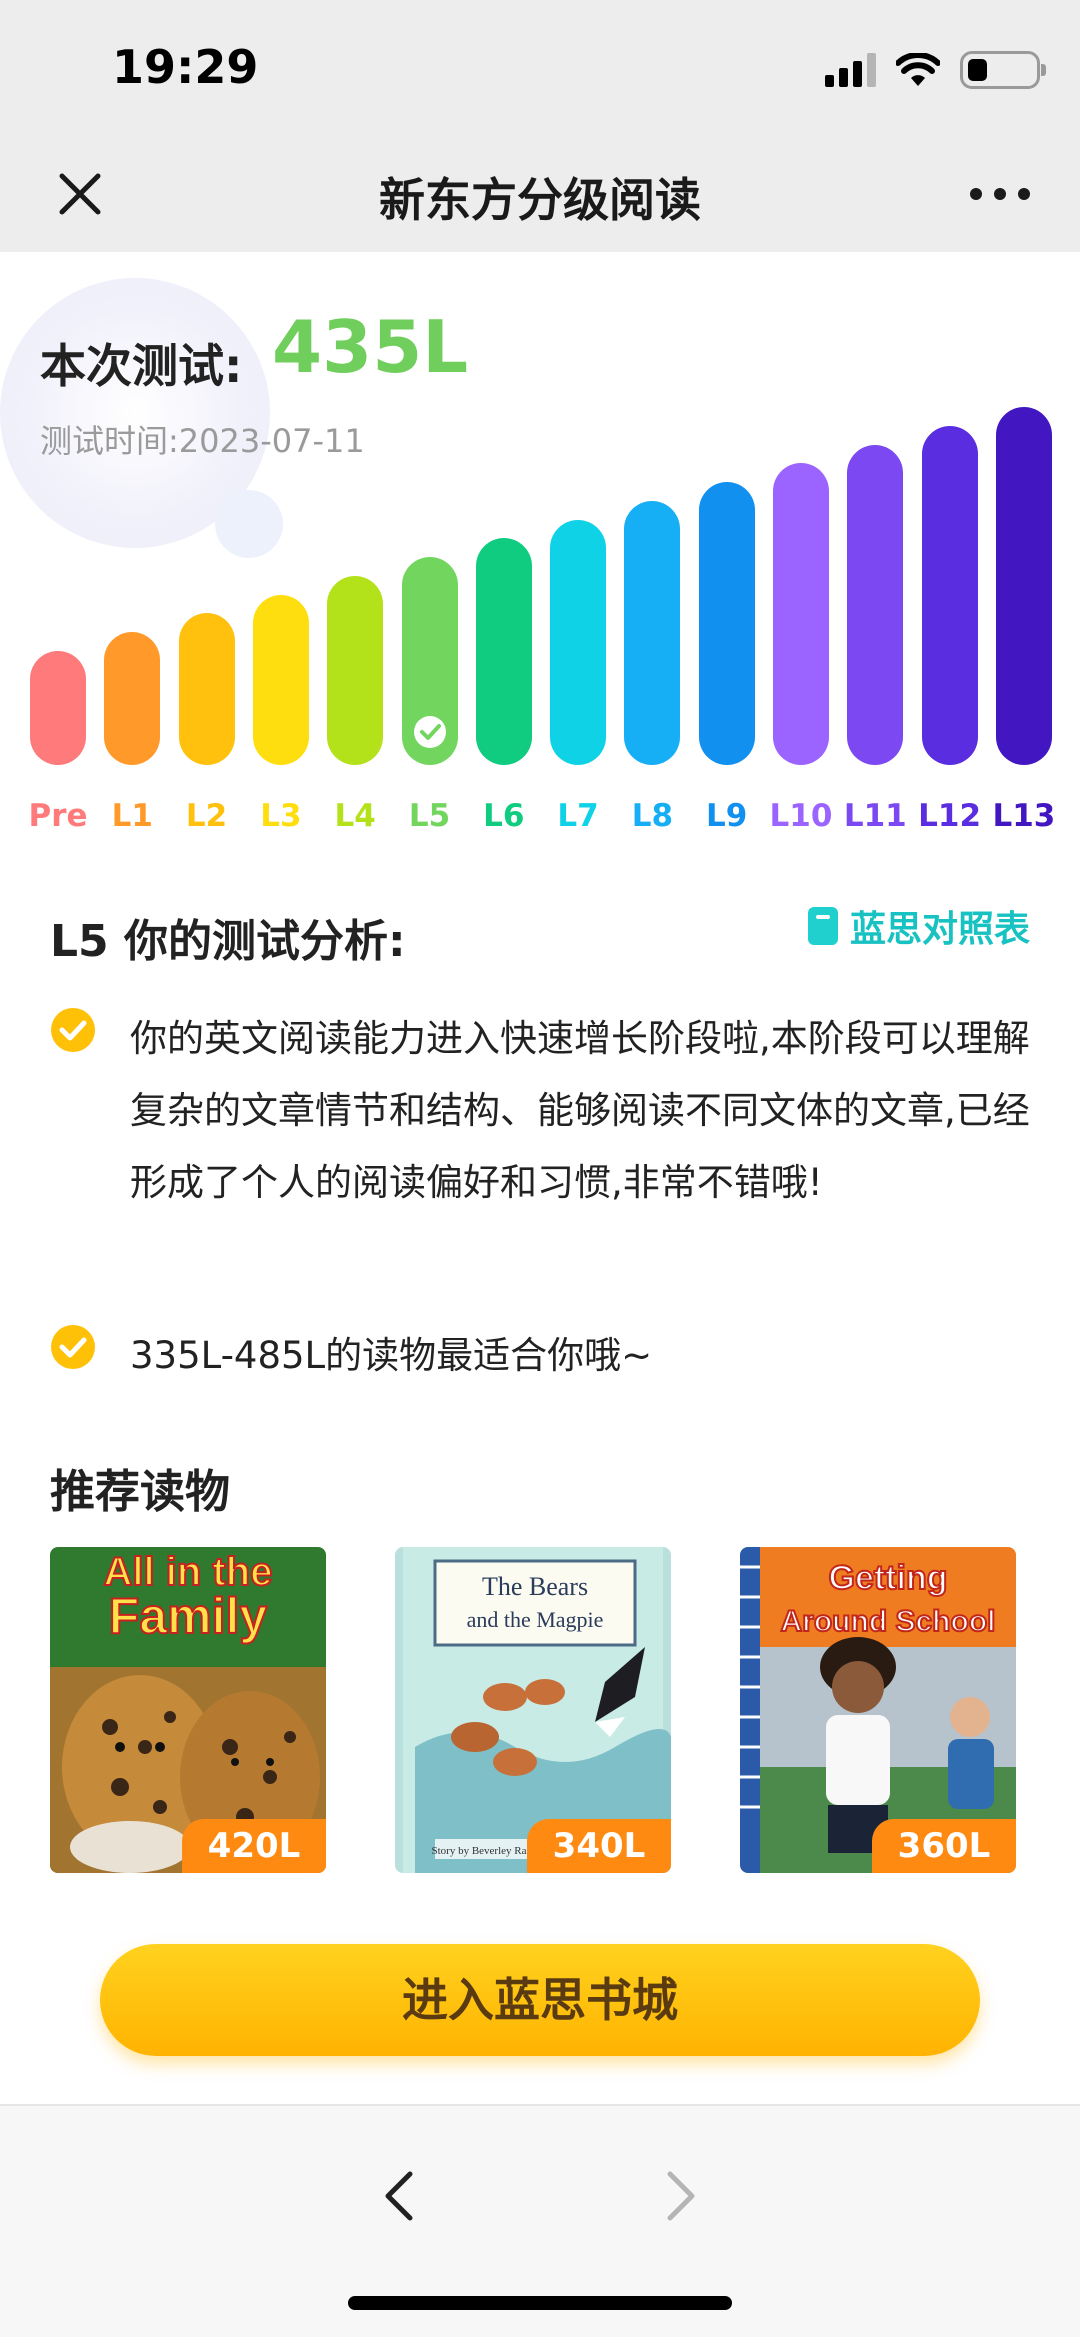  I want to click on enter-bookstore-button: 进入蓝思书城, so click(540, 2000).